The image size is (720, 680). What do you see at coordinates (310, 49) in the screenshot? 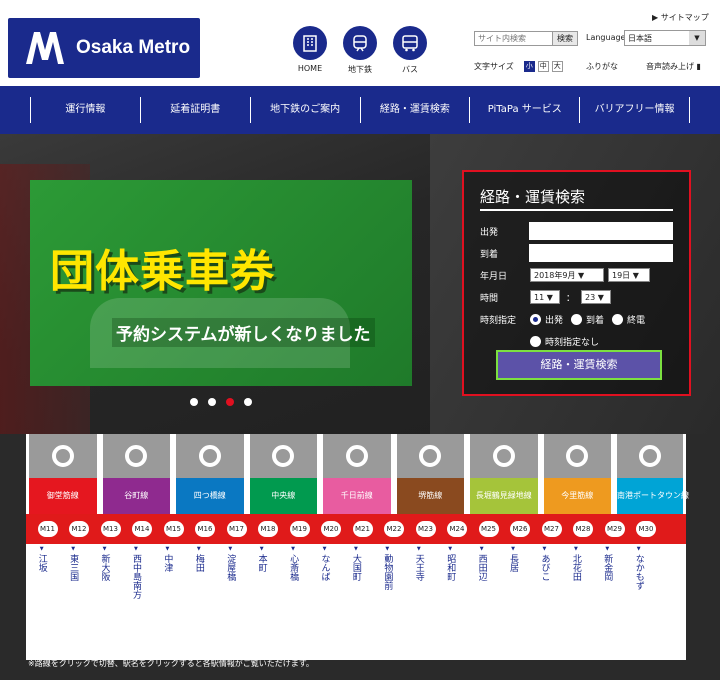
I see `home-link: HOME` at bounding box center [310, 49].